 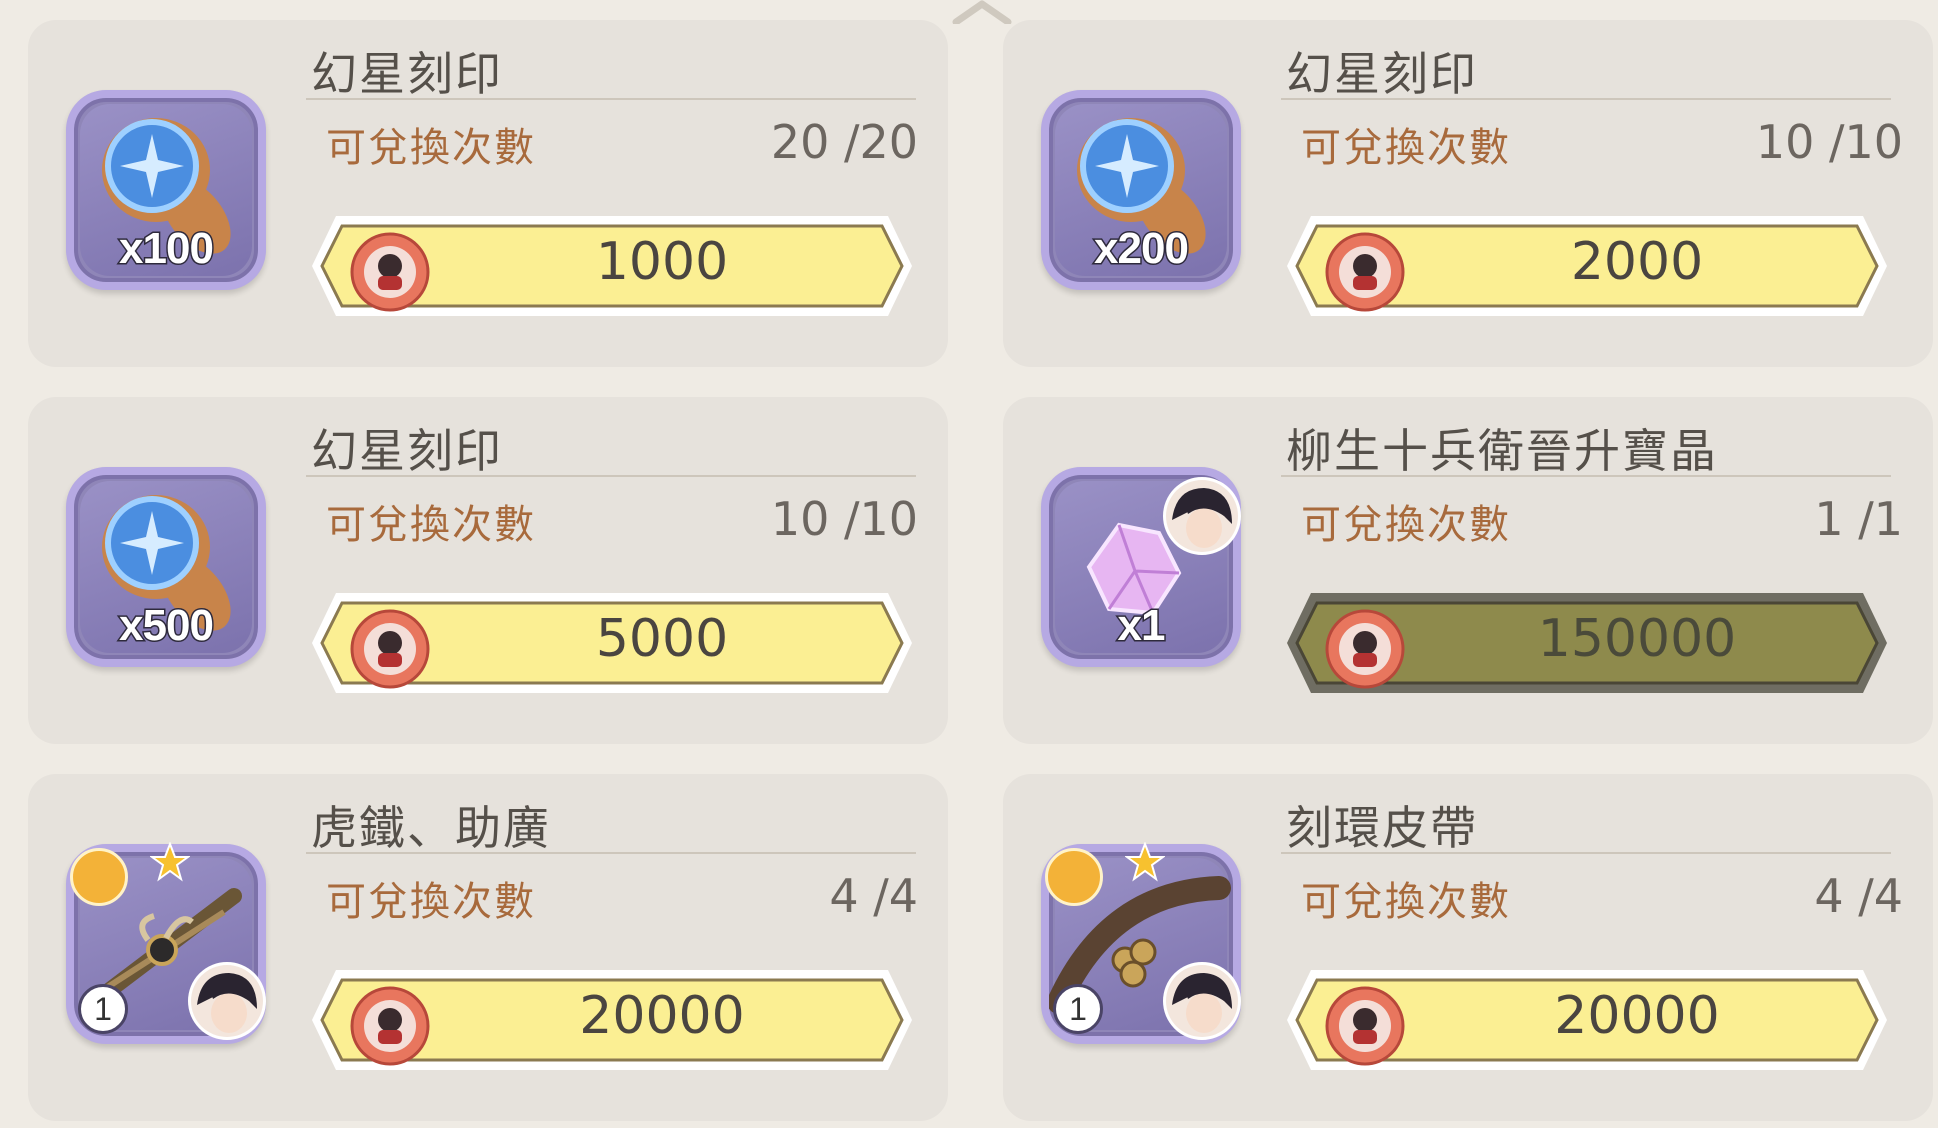 I want to click on buy-button: 1000, so click(x=612, y=266).